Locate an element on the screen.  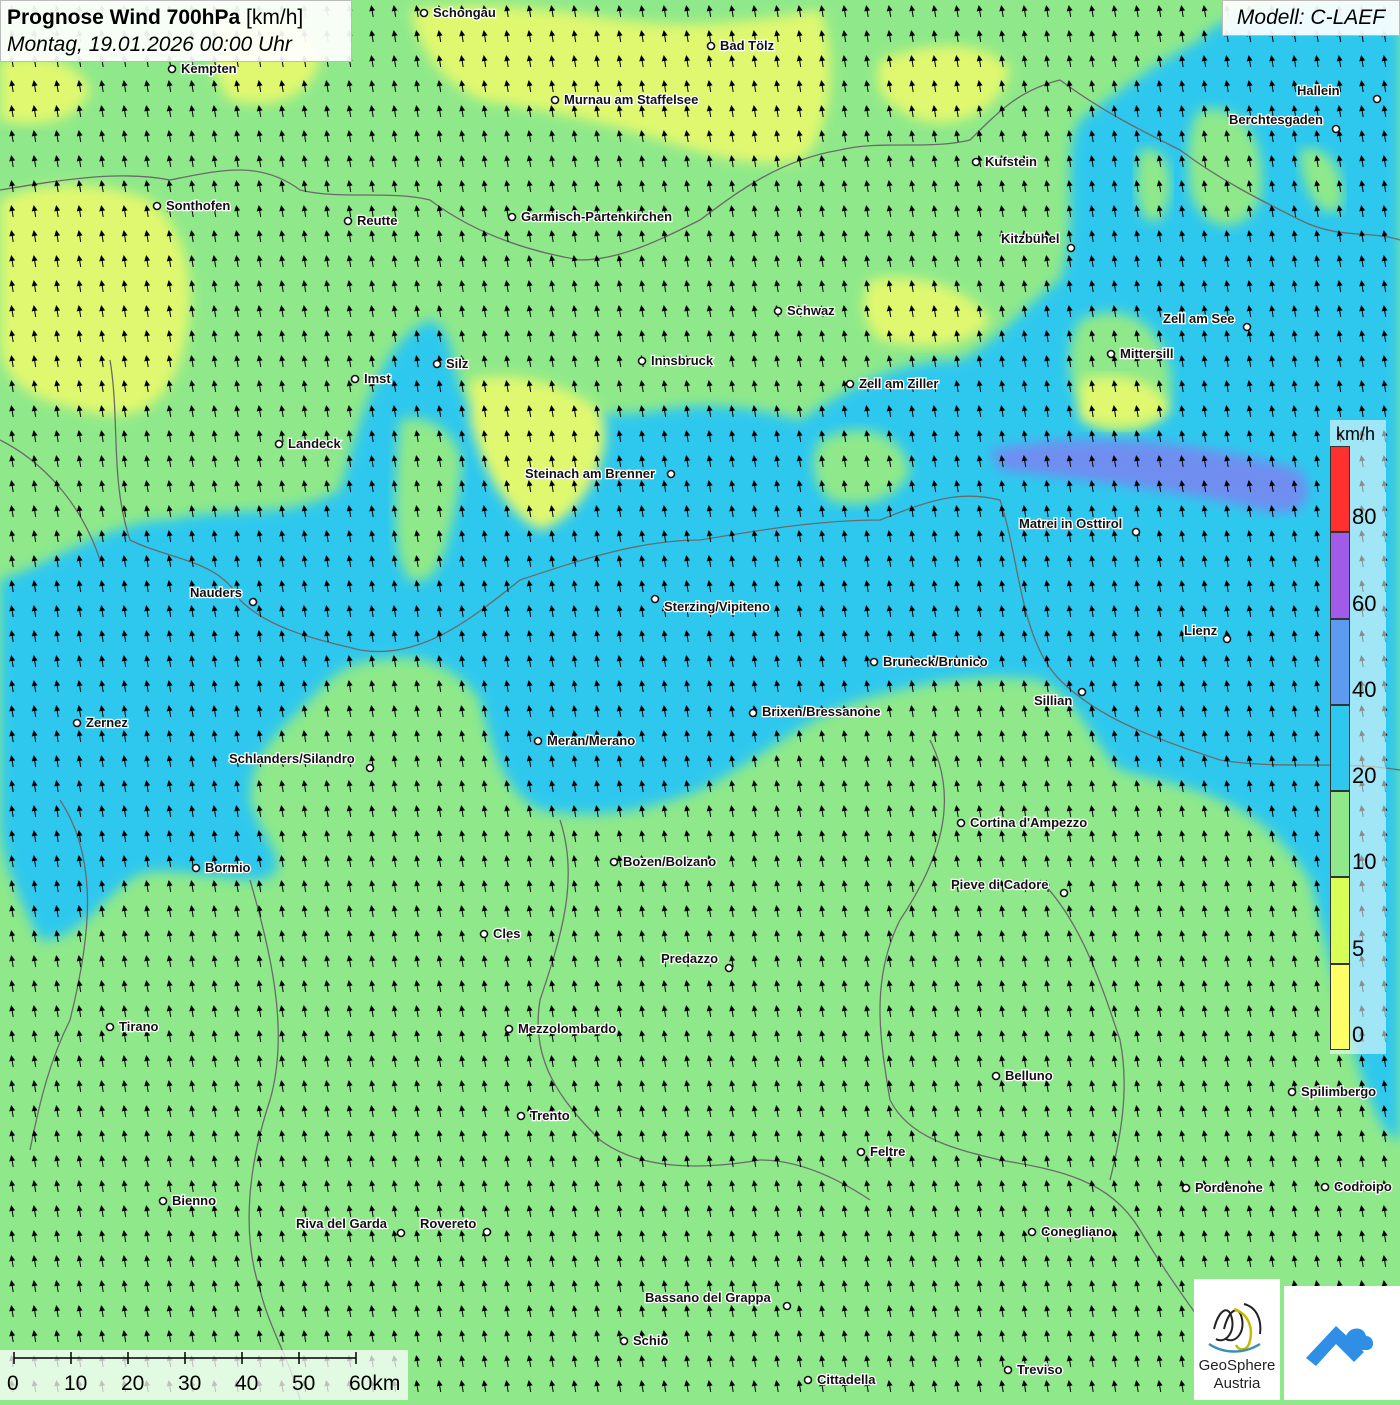
distance-scalebar: 0 10 20 30 40 50 60km is located at coordinates (204, 1375).